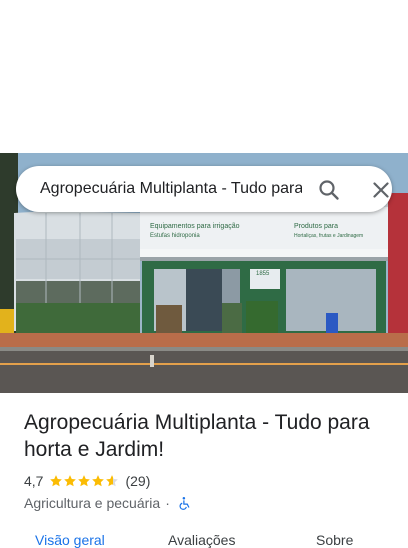  Describe the element at coordinates (204, 538) in the screenshot. I see `tab-bar: Visão geral Avaliações Sobre` at that location.